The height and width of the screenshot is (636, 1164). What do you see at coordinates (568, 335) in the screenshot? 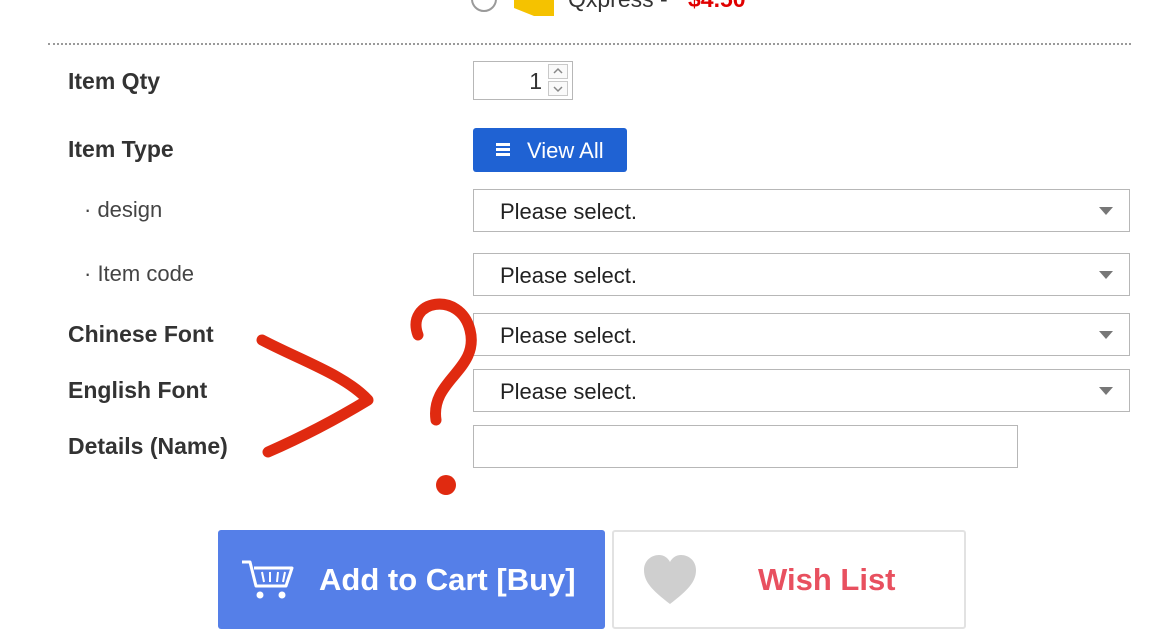
I see `chinese-font-select-value: Please select.` at bounding box center [568, 335].